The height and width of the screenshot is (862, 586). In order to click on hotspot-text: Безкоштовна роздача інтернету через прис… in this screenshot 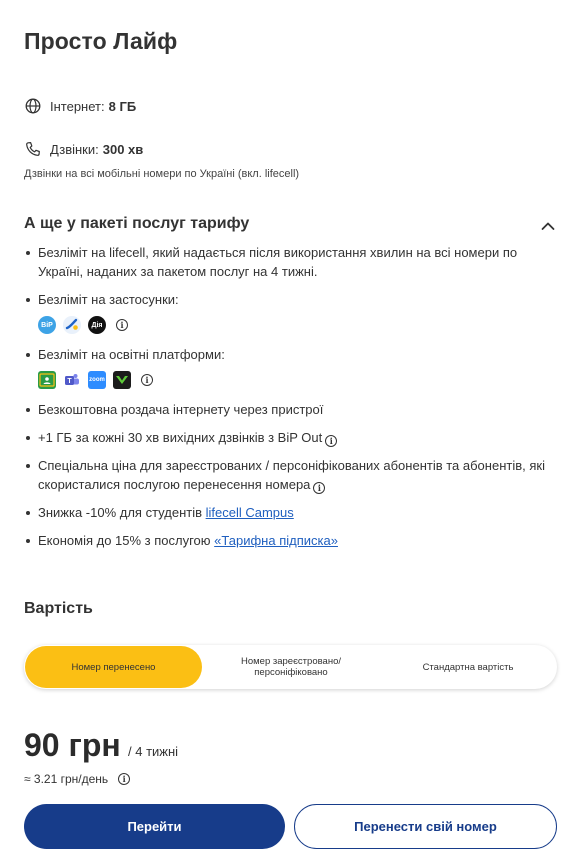, I will do `click(181, 409)`.